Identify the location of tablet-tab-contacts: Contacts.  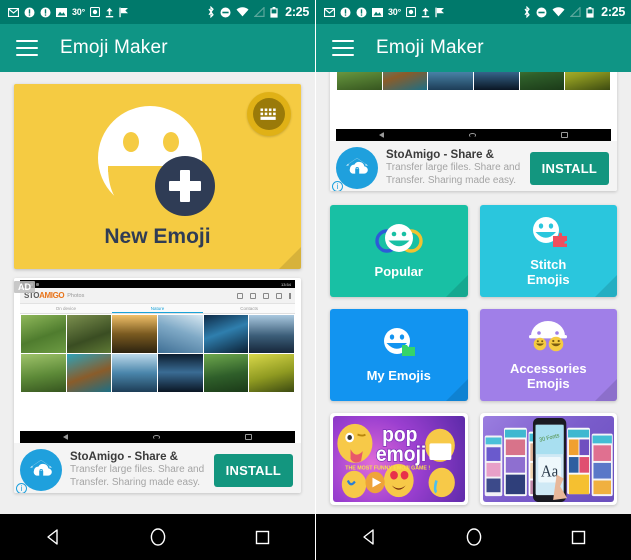
(249, 308).